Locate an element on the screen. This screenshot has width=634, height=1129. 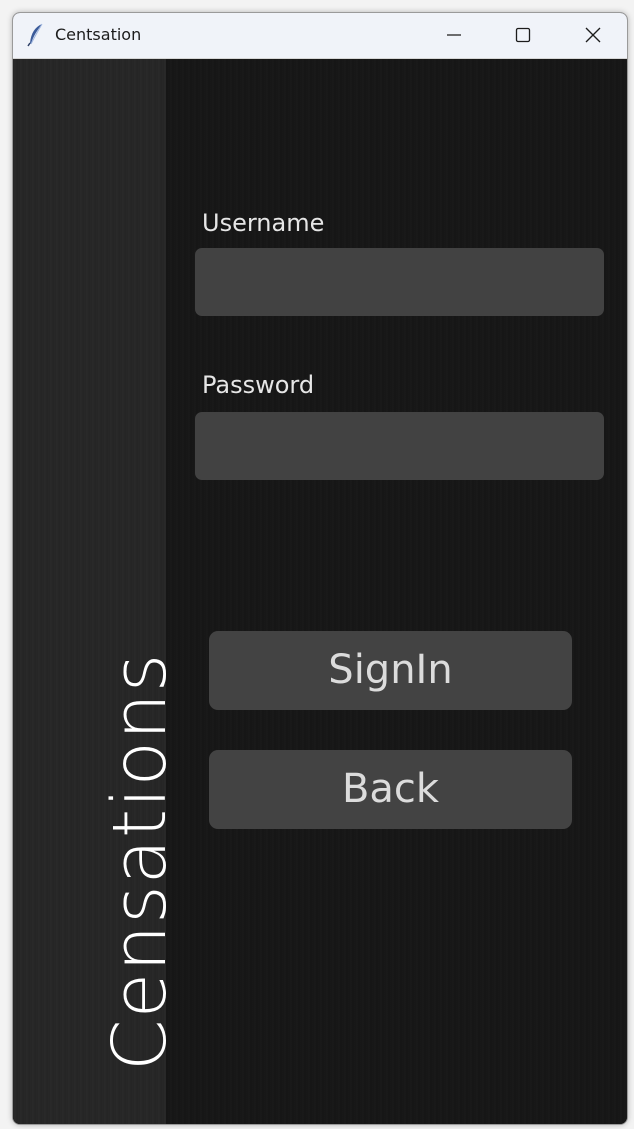
feather-icon is located at coordinates (36, 35).